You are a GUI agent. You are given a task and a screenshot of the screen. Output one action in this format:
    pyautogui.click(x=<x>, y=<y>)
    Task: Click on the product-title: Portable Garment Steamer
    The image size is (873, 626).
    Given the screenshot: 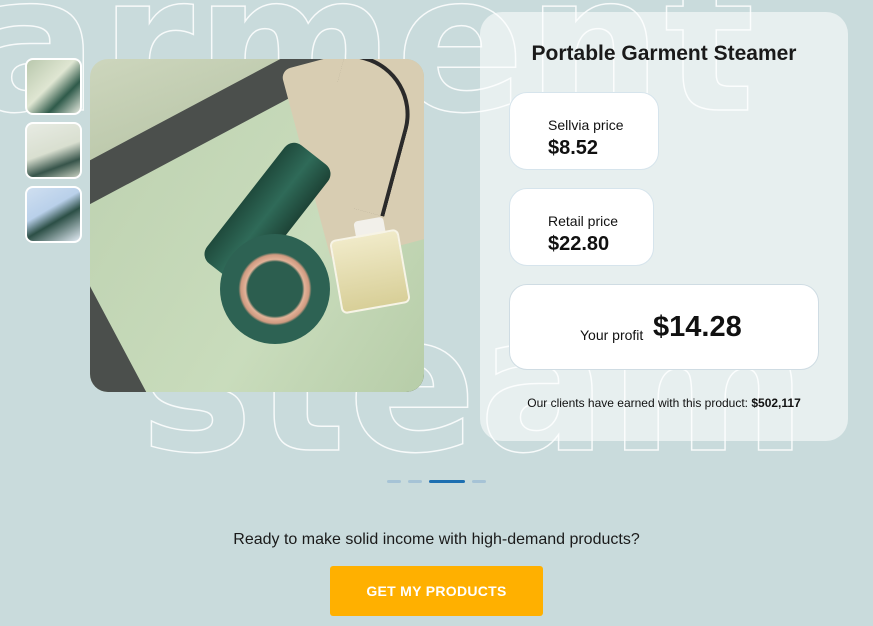 What is the action you would take?
    pyautogui.click(x=664, y=53)
    